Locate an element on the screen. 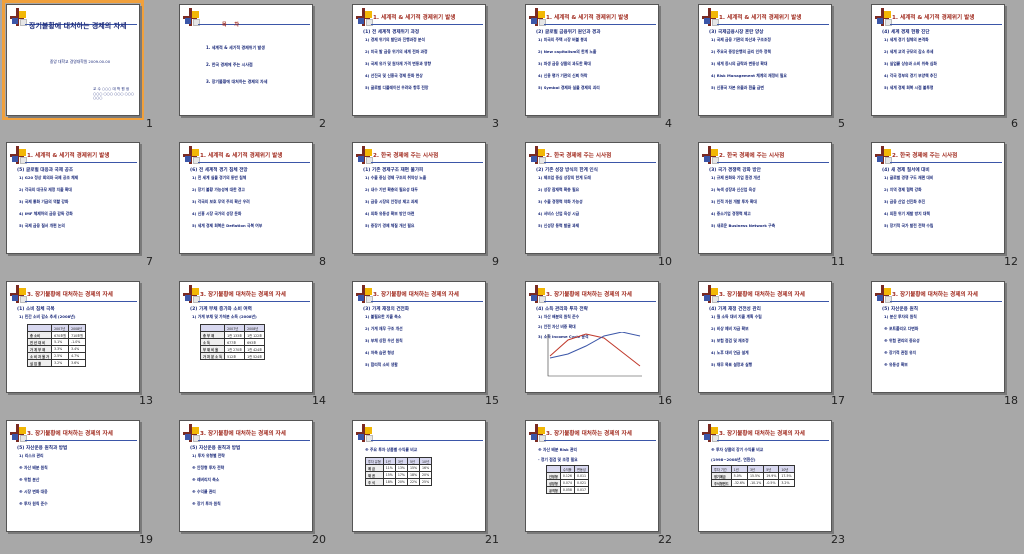 This screenshot has width=1024, height=554. slide-title: 2. 한국 경제에 주는 시사점 is located at coordinates (406, 156).